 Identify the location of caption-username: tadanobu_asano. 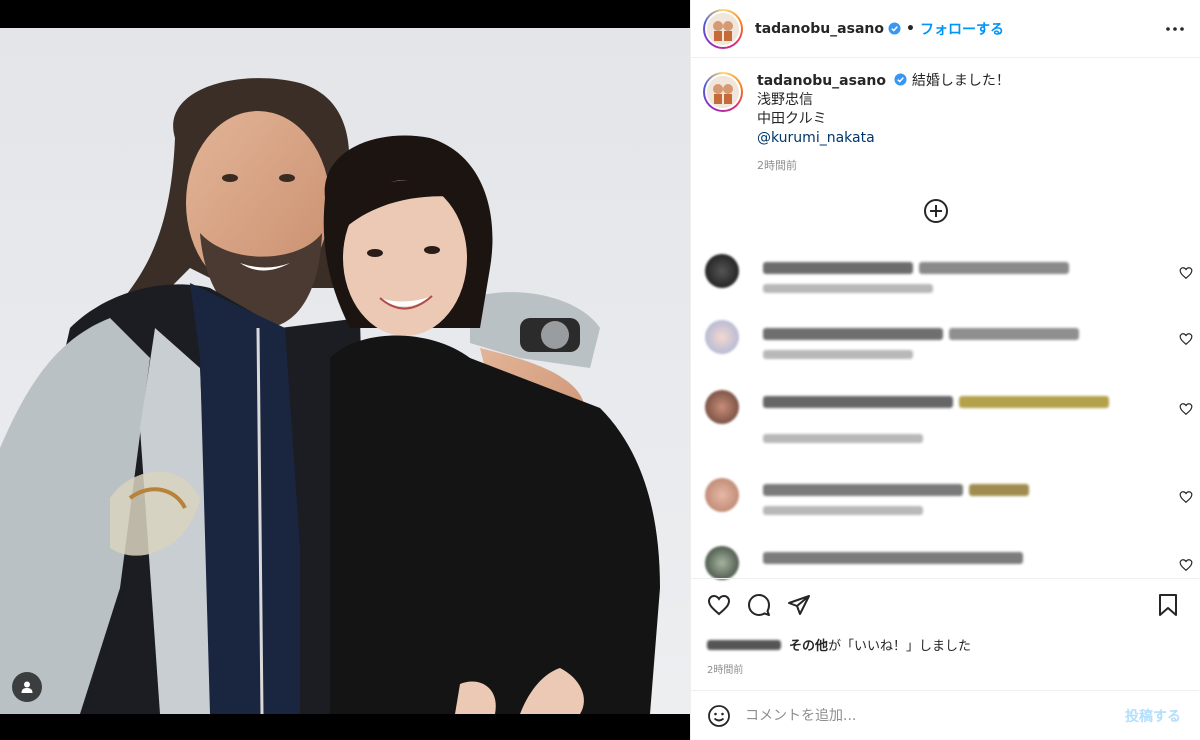
(821, 81).